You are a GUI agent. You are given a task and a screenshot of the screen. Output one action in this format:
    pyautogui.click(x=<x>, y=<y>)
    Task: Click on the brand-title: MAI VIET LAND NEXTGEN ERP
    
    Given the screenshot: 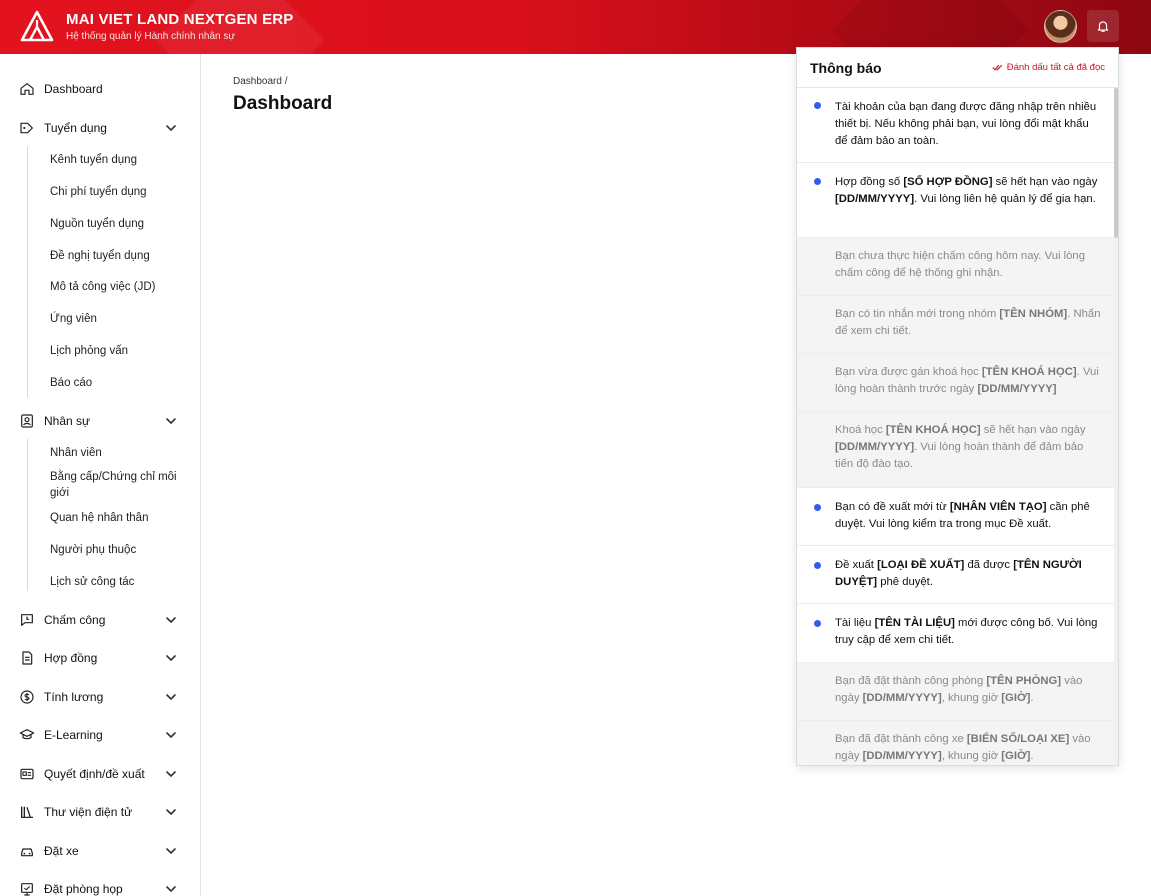 What is the action you would take?
    pyautogui.click(x=180, y=19)
    